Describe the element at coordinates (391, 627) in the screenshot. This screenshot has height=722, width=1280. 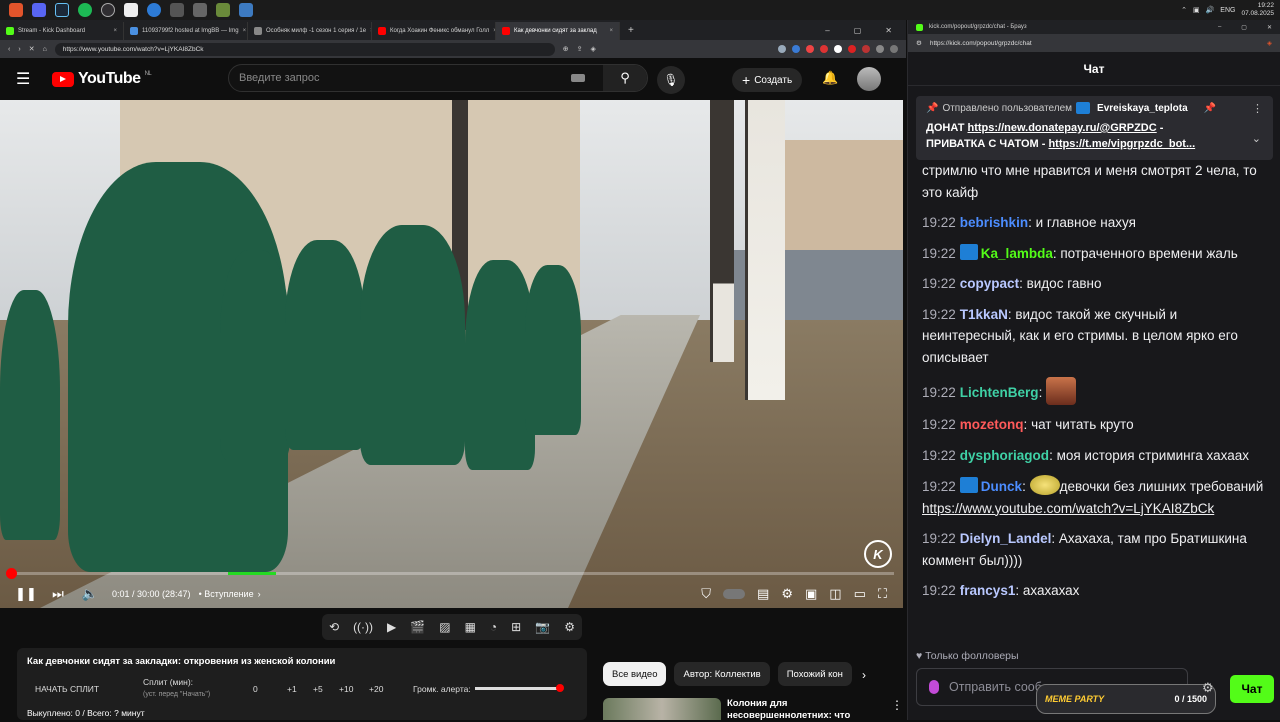
I see `playlist-icon: ▶` at that location.